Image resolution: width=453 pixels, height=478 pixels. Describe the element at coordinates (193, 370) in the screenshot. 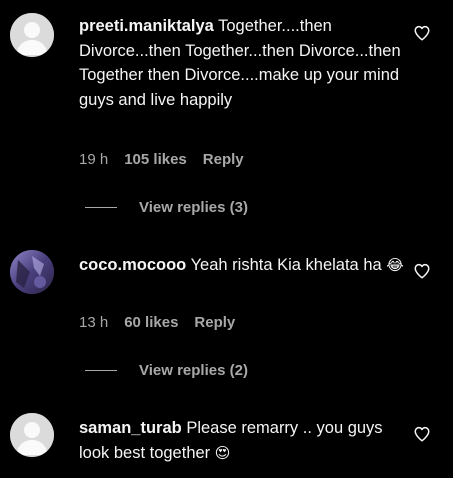

I see `view-replies-label: View replies (2)` at that location.